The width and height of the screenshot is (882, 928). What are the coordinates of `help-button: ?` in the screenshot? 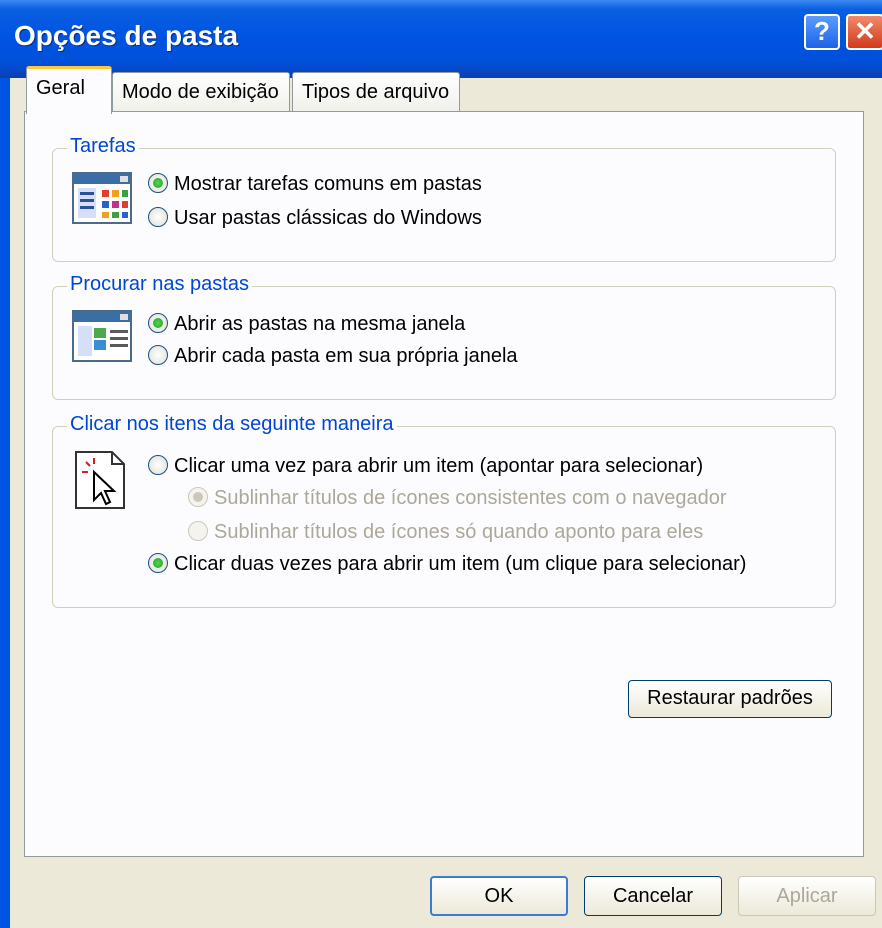 It's located at (822, 32).